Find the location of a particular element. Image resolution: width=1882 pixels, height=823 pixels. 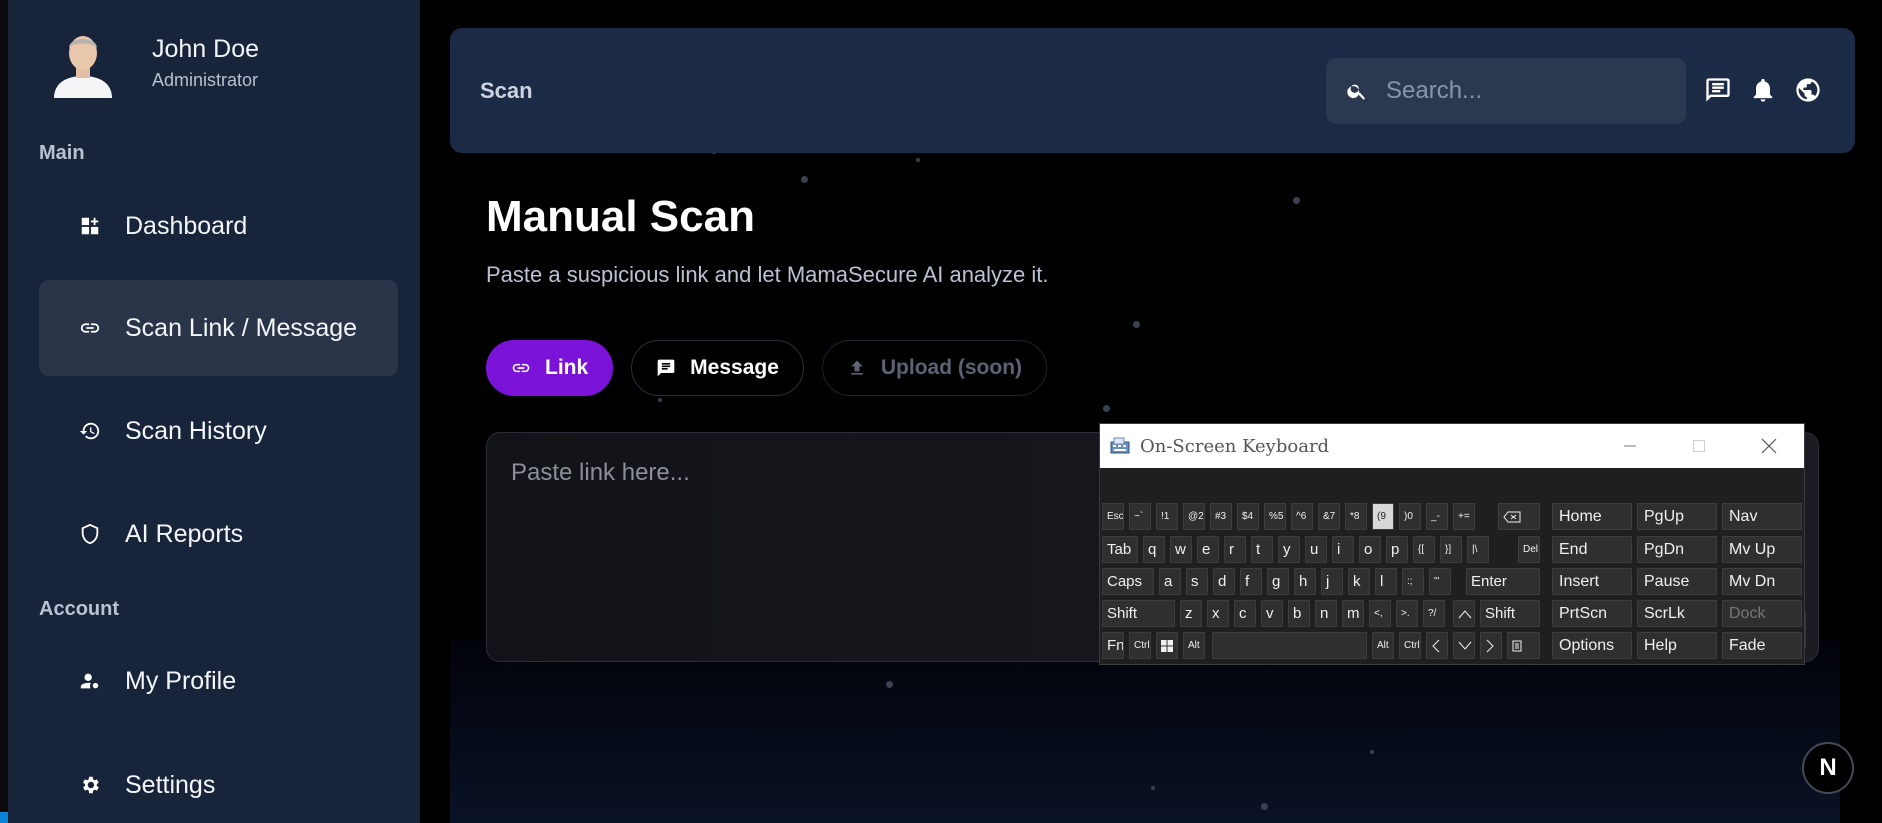

key: z is located at coordinates (1191, 613).